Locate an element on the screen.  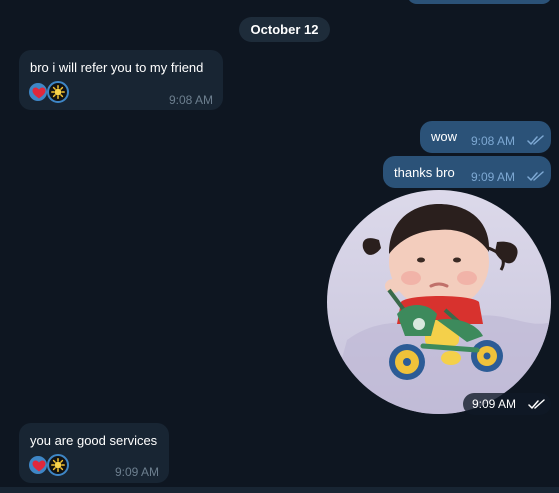
outgoing-message-bubble: wow 9:08 AM is located at coordinates (485, 137).